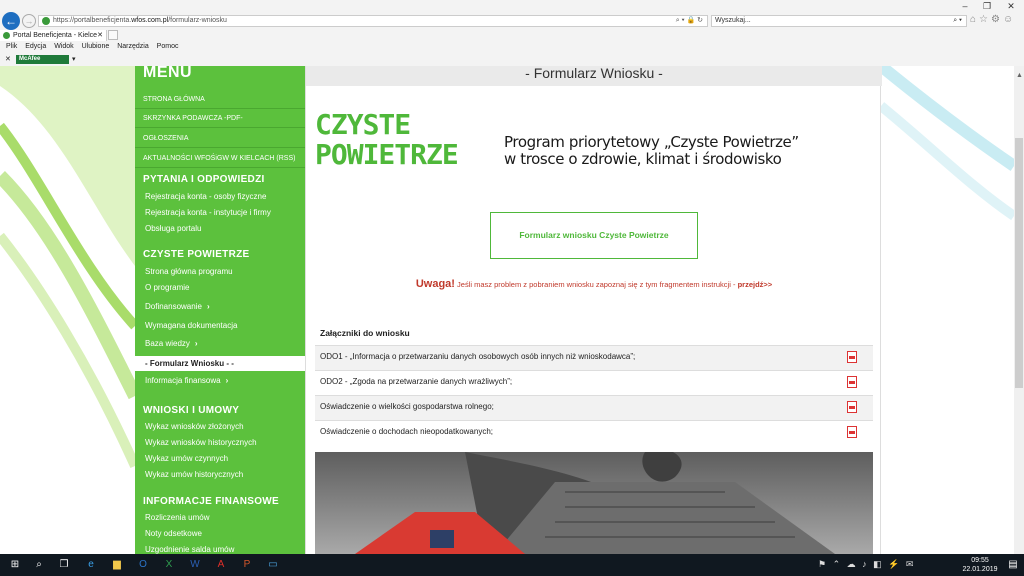 The width and height of the screenshot is (1024, 576). I want to click on menu-favorites: Ulubione, so click(96, 46).